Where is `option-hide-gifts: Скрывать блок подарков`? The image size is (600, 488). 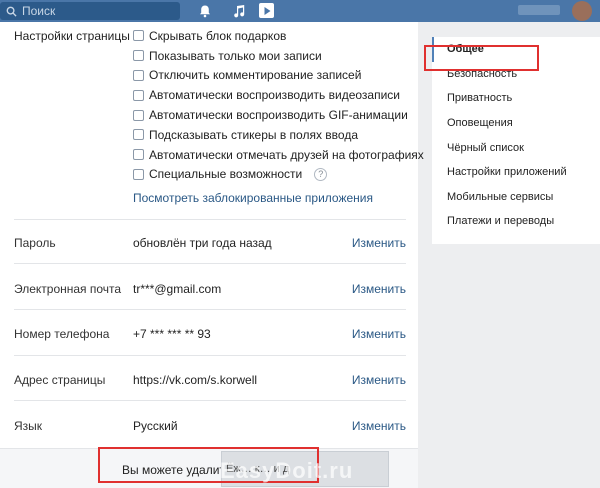
option-hide-gifts: Скрывать блок подарков is located at coordinates (278, 36).